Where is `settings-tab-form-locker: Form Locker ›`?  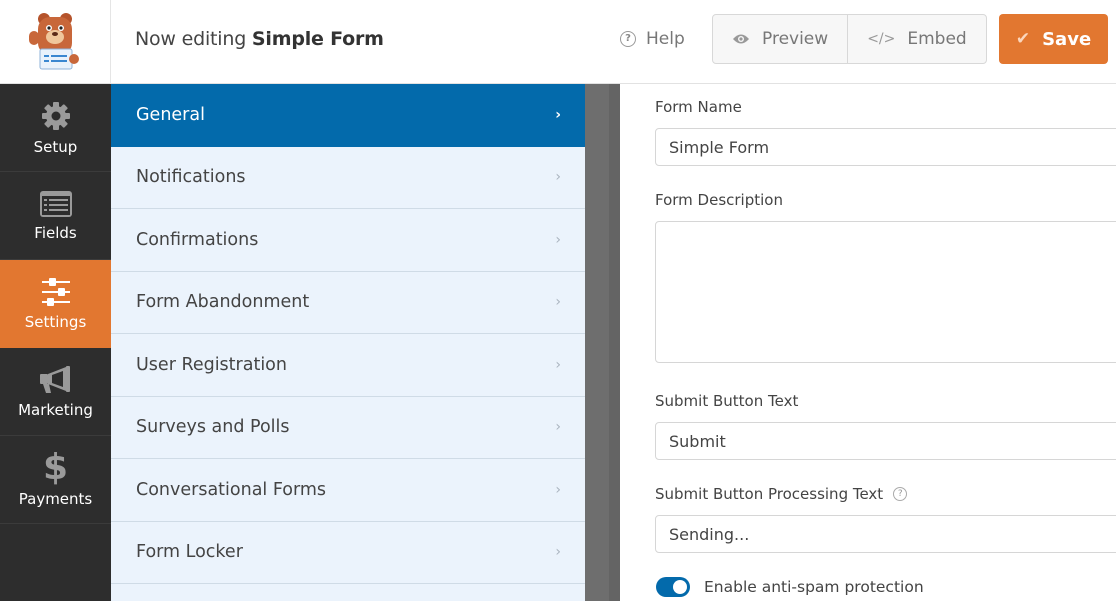 settings-tab-form-locker: Form Locker › is located at coordinates (348, 553).